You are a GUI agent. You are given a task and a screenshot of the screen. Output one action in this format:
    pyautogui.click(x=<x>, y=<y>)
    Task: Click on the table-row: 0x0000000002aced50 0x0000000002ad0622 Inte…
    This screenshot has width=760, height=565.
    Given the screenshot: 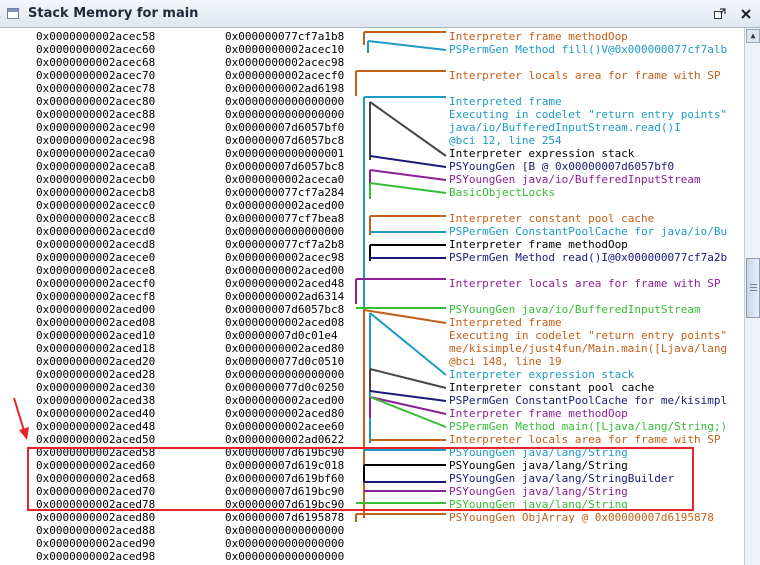 What is the action you would take?
    pyautogui.click(x=372, y=439)
    